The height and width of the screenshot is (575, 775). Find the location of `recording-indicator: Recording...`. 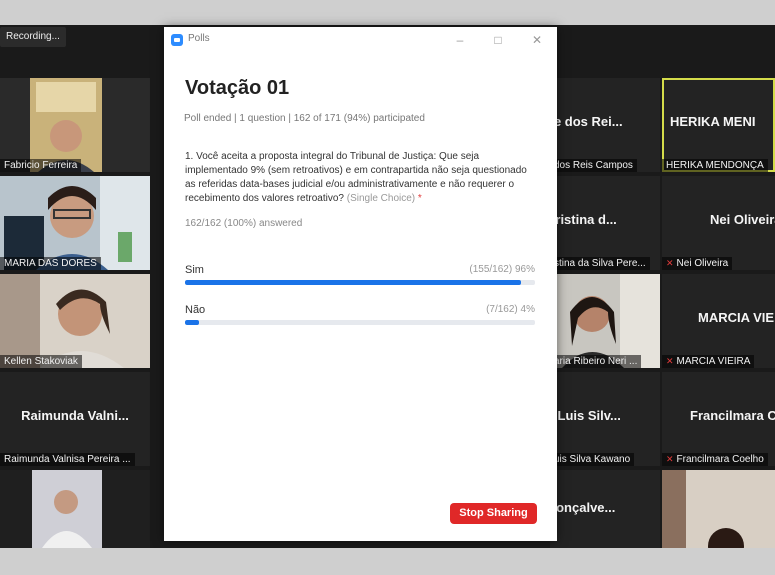

recording-indicator: Recording... is located at coordinates (33, 37).